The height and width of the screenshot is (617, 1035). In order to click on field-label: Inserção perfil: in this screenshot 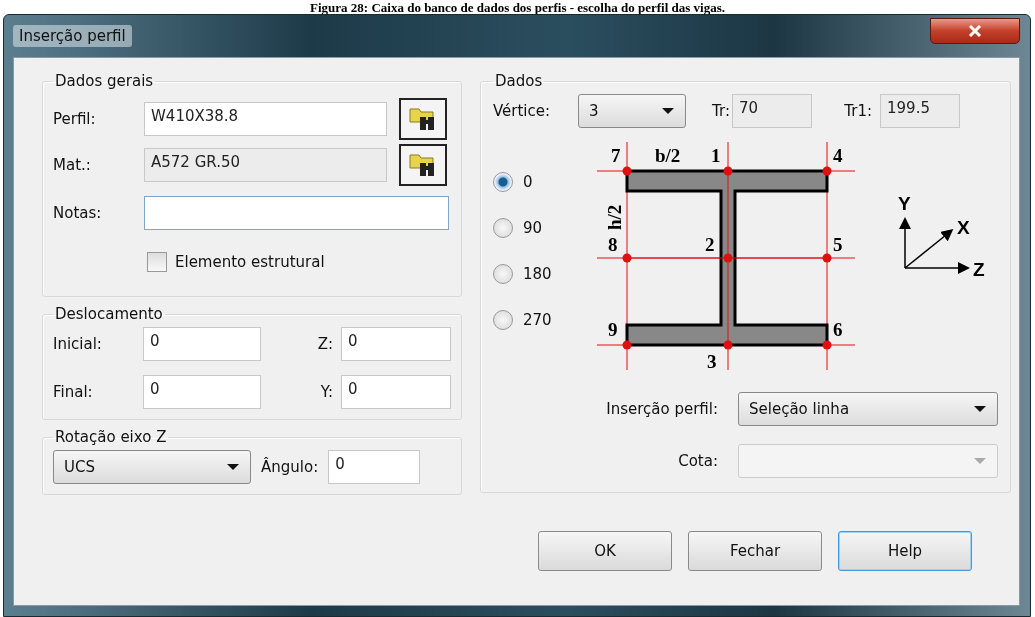, I will do `click(661, 409)`.